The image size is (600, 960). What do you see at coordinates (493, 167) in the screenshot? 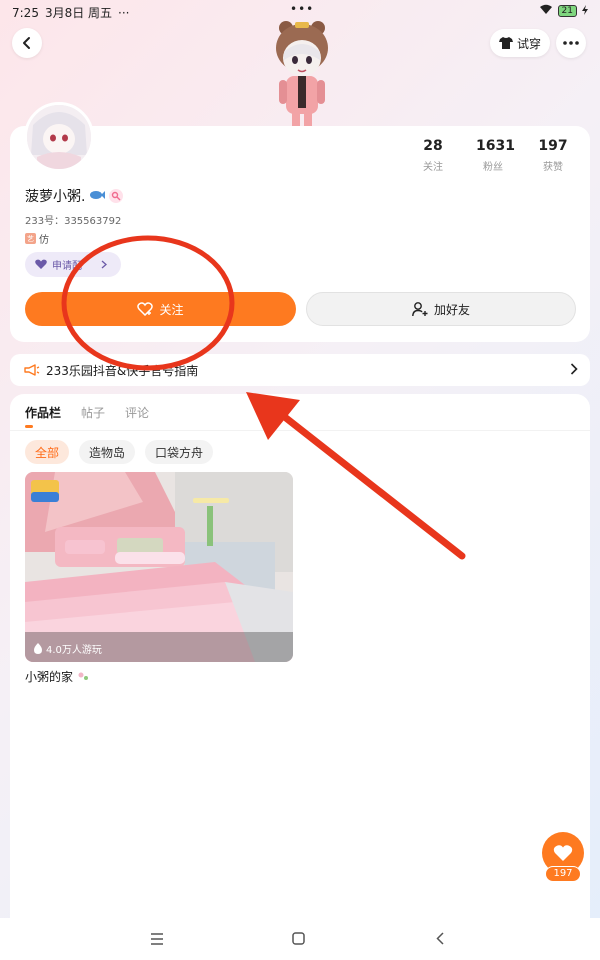
I see `stat-label: 粉丝` at bounding box center [493, 167].